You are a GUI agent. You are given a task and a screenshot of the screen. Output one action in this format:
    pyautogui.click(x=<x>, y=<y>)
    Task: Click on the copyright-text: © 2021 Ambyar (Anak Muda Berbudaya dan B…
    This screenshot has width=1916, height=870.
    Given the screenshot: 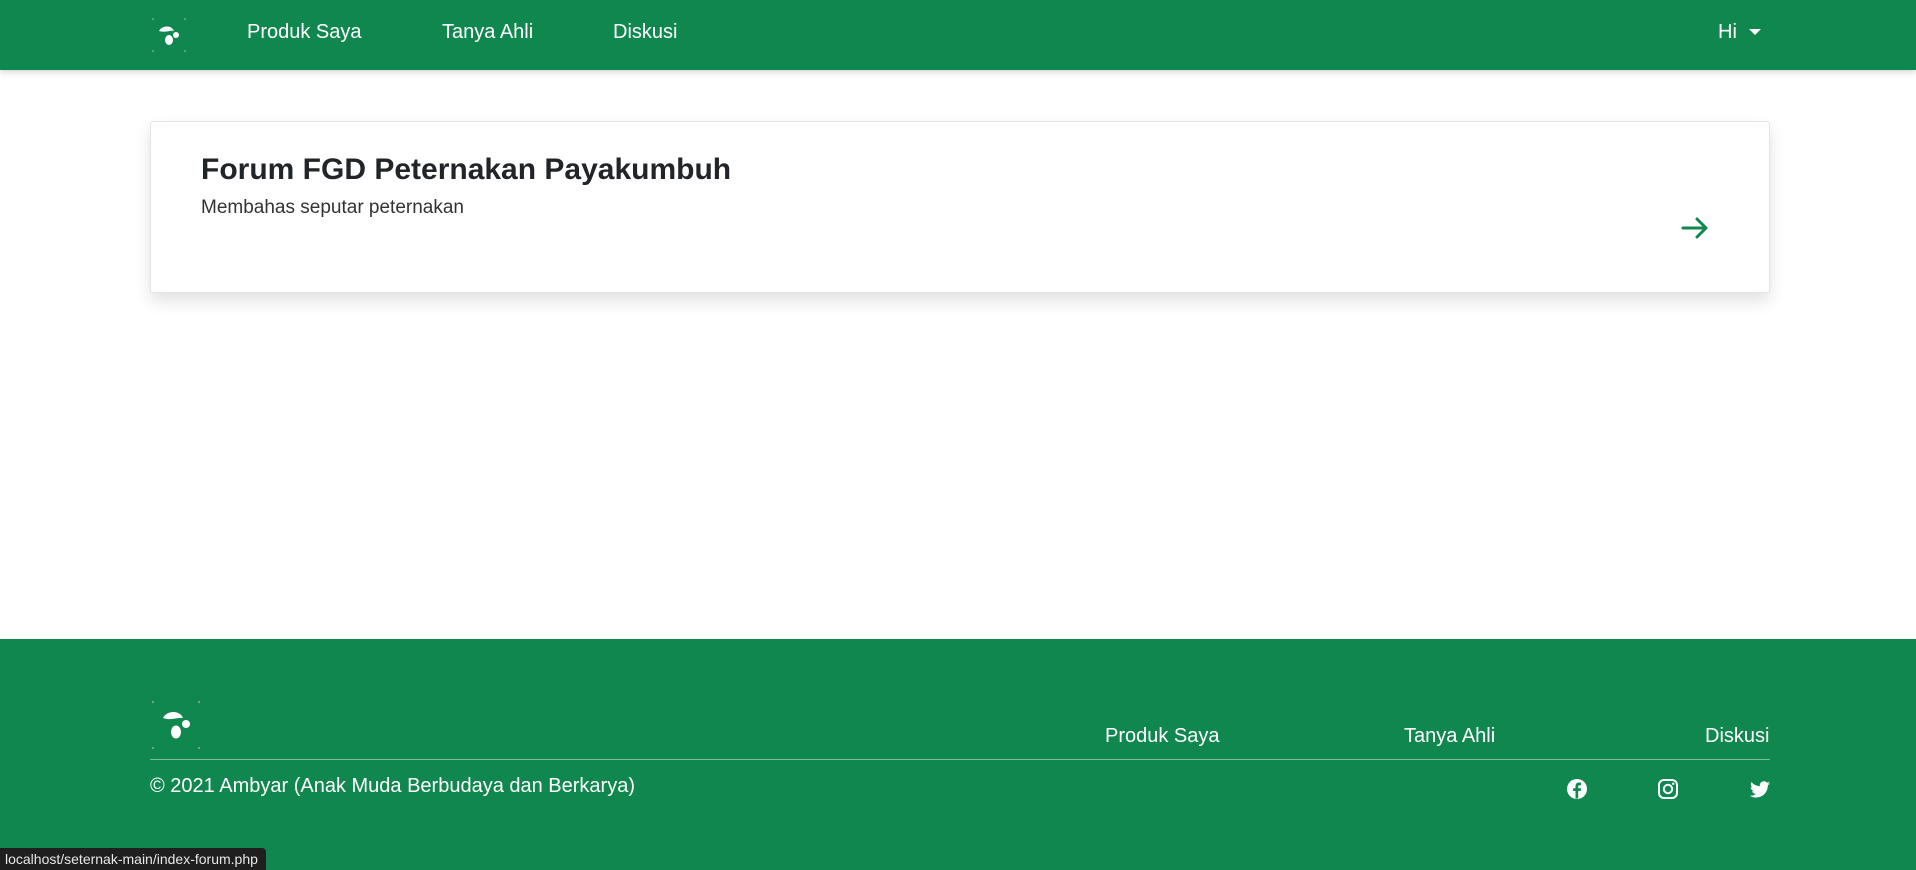 What is the action you would take?
    pyautogui.click(x=392, y=786)
    